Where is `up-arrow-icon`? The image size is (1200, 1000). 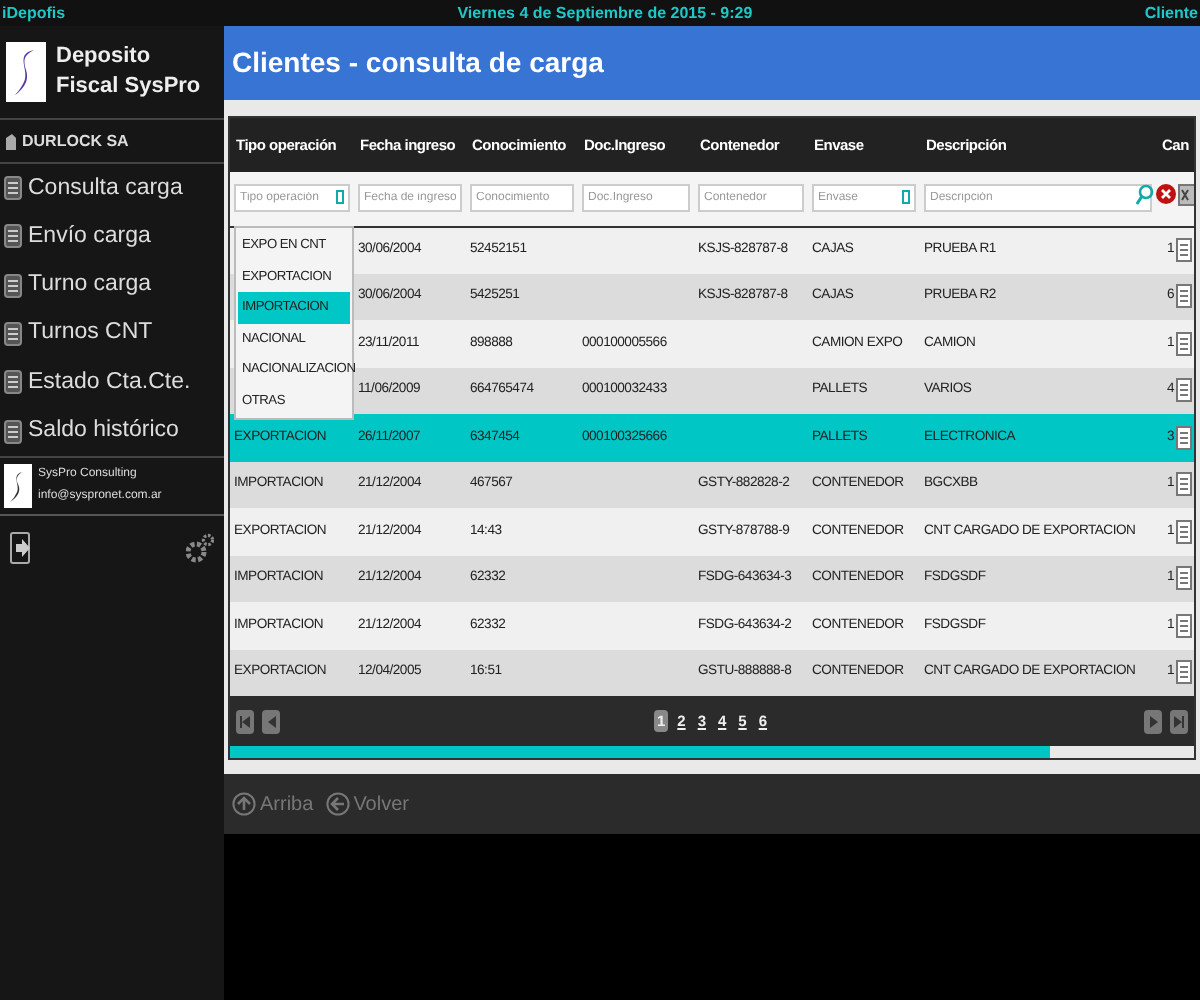
up-arrow-icon is located at coordinates (244, 804).